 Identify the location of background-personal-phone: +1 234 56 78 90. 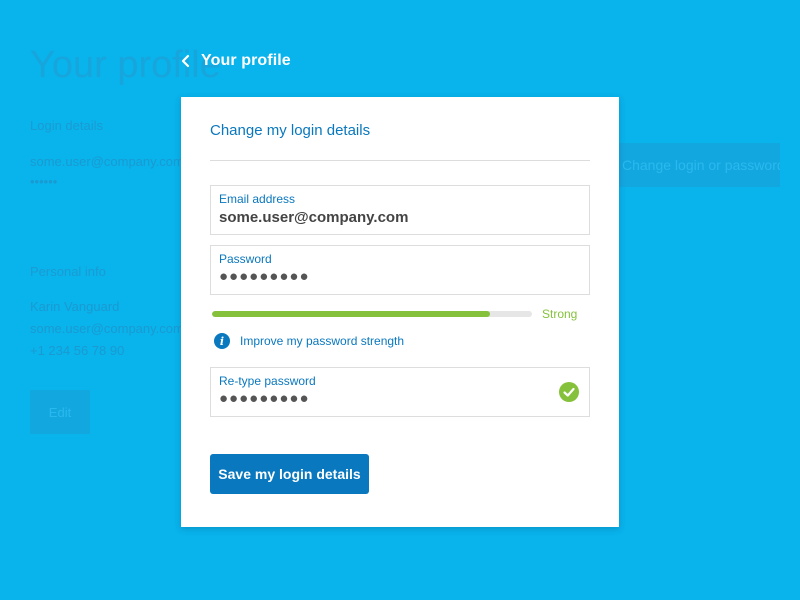
(77, 350).